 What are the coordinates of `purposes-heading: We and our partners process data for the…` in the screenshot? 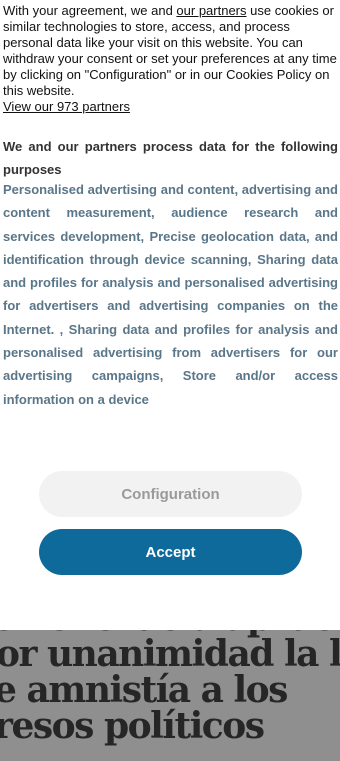 It's located at (170, 158).